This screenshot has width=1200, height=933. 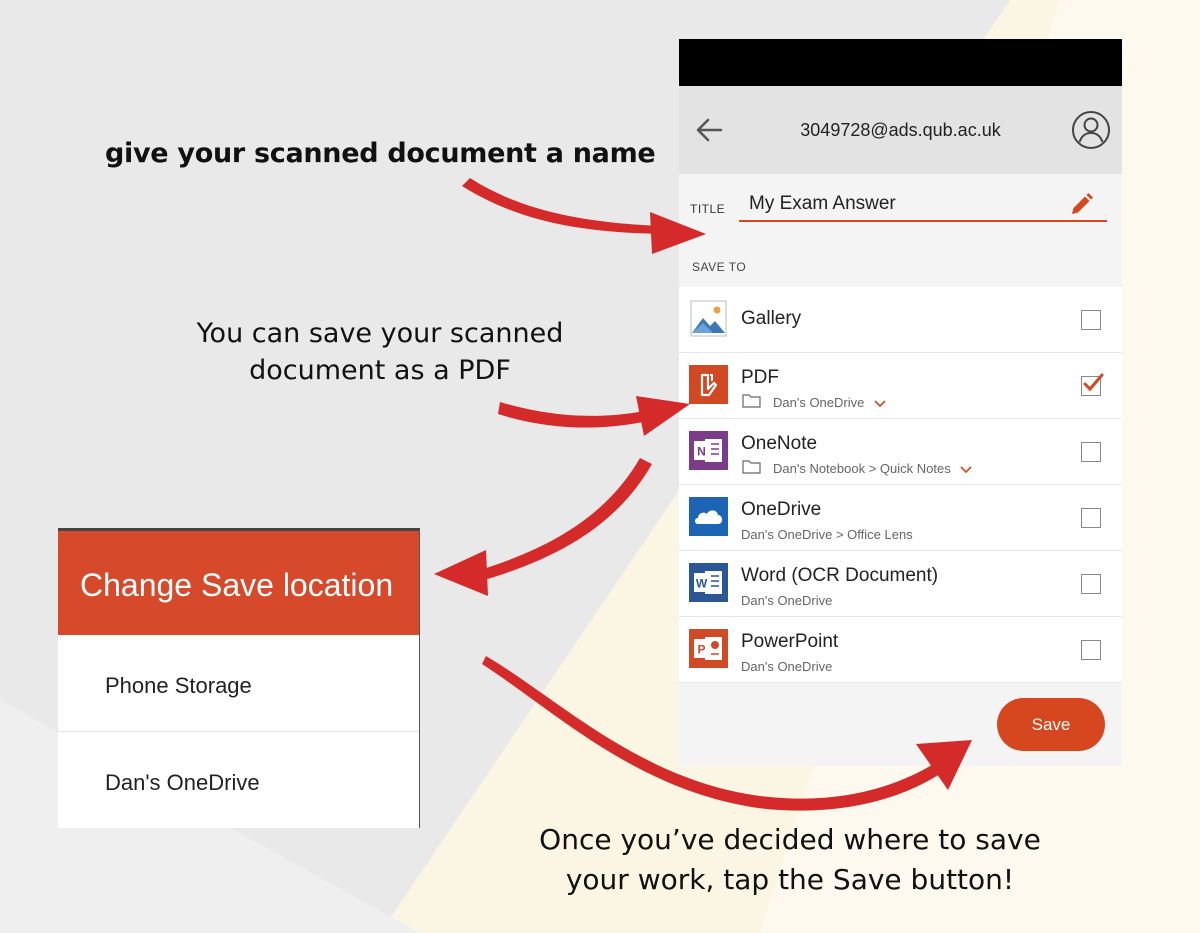 I want to click on account-icon, so click(x=1091, y=130).